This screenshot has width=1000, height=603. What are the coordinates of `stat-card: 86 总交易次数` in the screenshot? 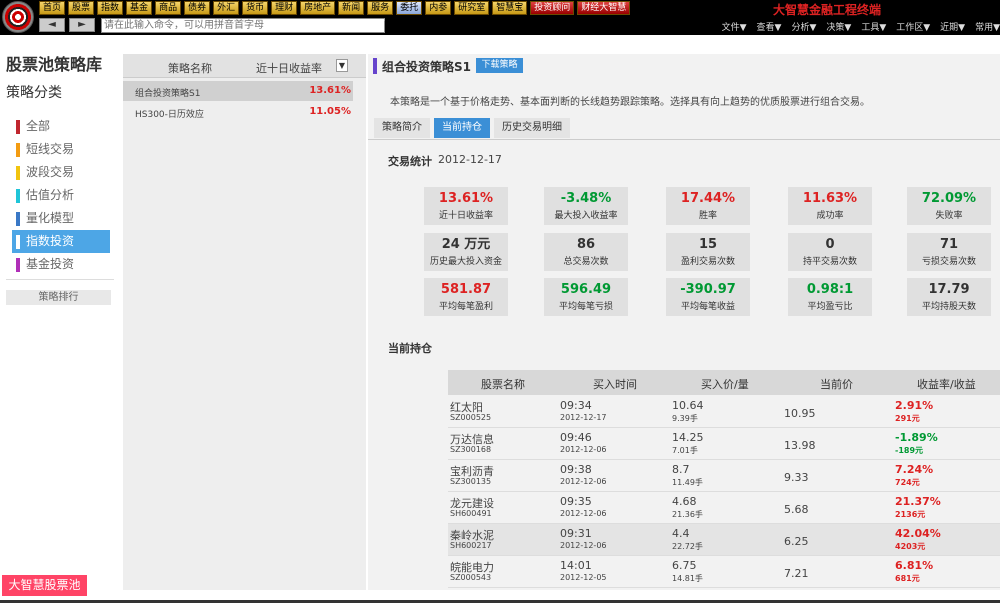 It's located at (586, 252).